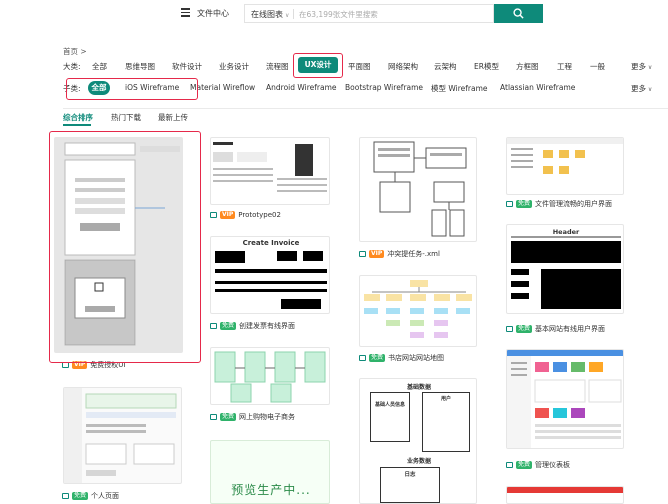  What do you see at coordinates (597, 66) in the screenshot?
I see `category-item-general: 一般` at bounding box center [597, 66].